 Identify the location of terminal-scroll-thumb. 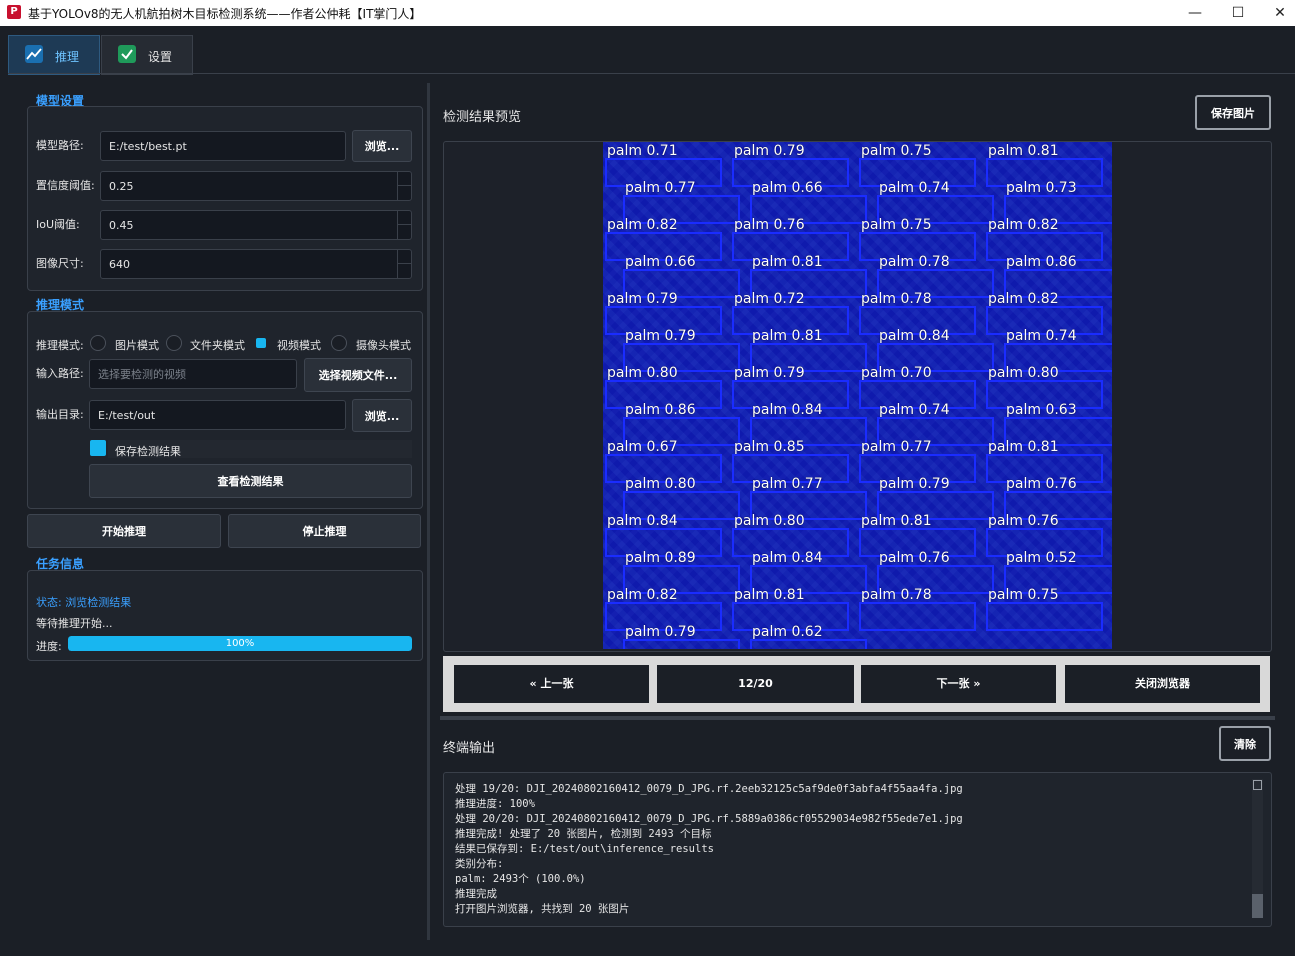
(1257, 906).